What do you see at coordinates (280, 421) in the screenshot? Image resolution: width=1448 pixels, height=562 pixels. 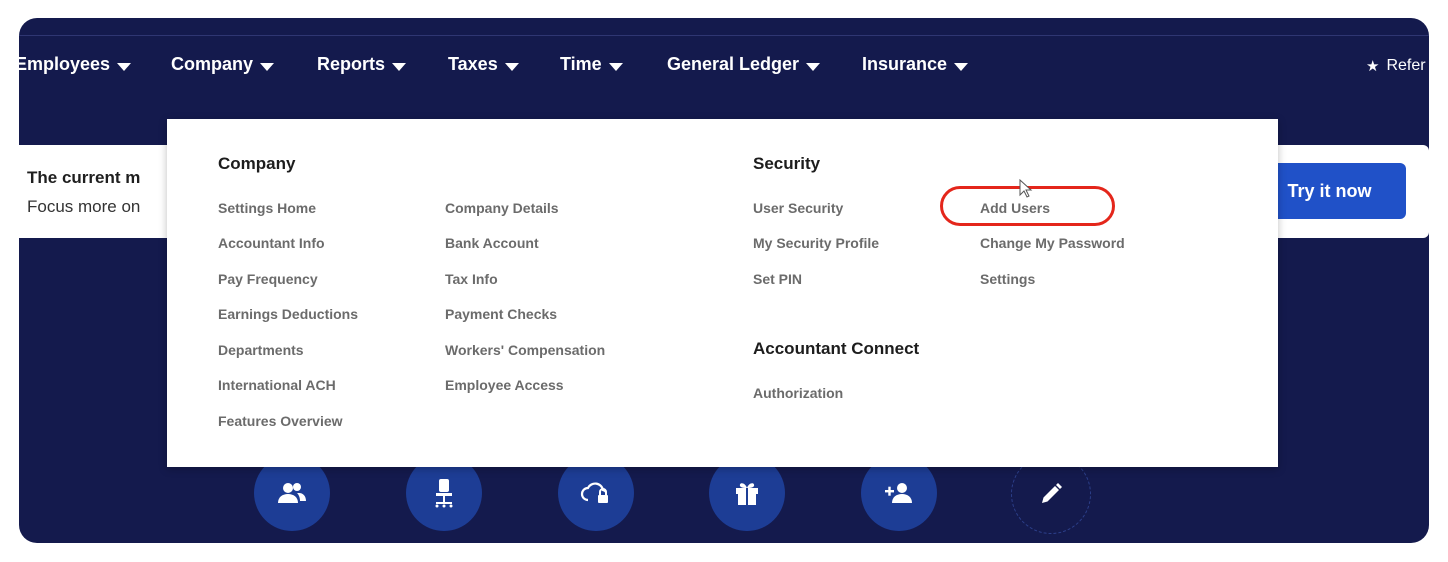 I see `menu-features-overview: Features Overview` at bounding box center [280, 421].